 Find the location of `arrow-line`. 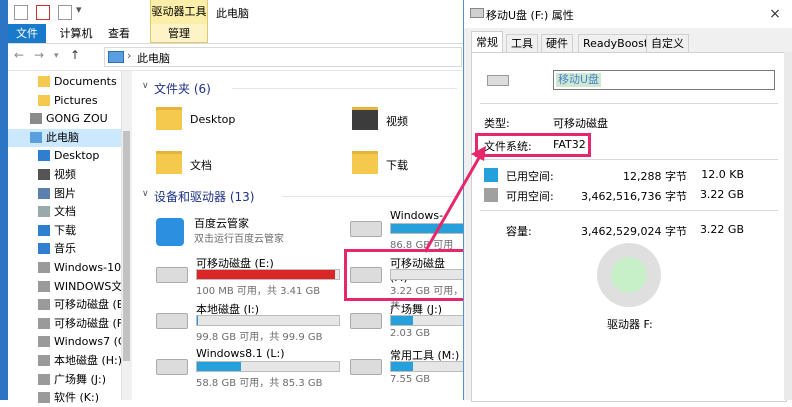

arrow-line is located at coordinates (452, 204).